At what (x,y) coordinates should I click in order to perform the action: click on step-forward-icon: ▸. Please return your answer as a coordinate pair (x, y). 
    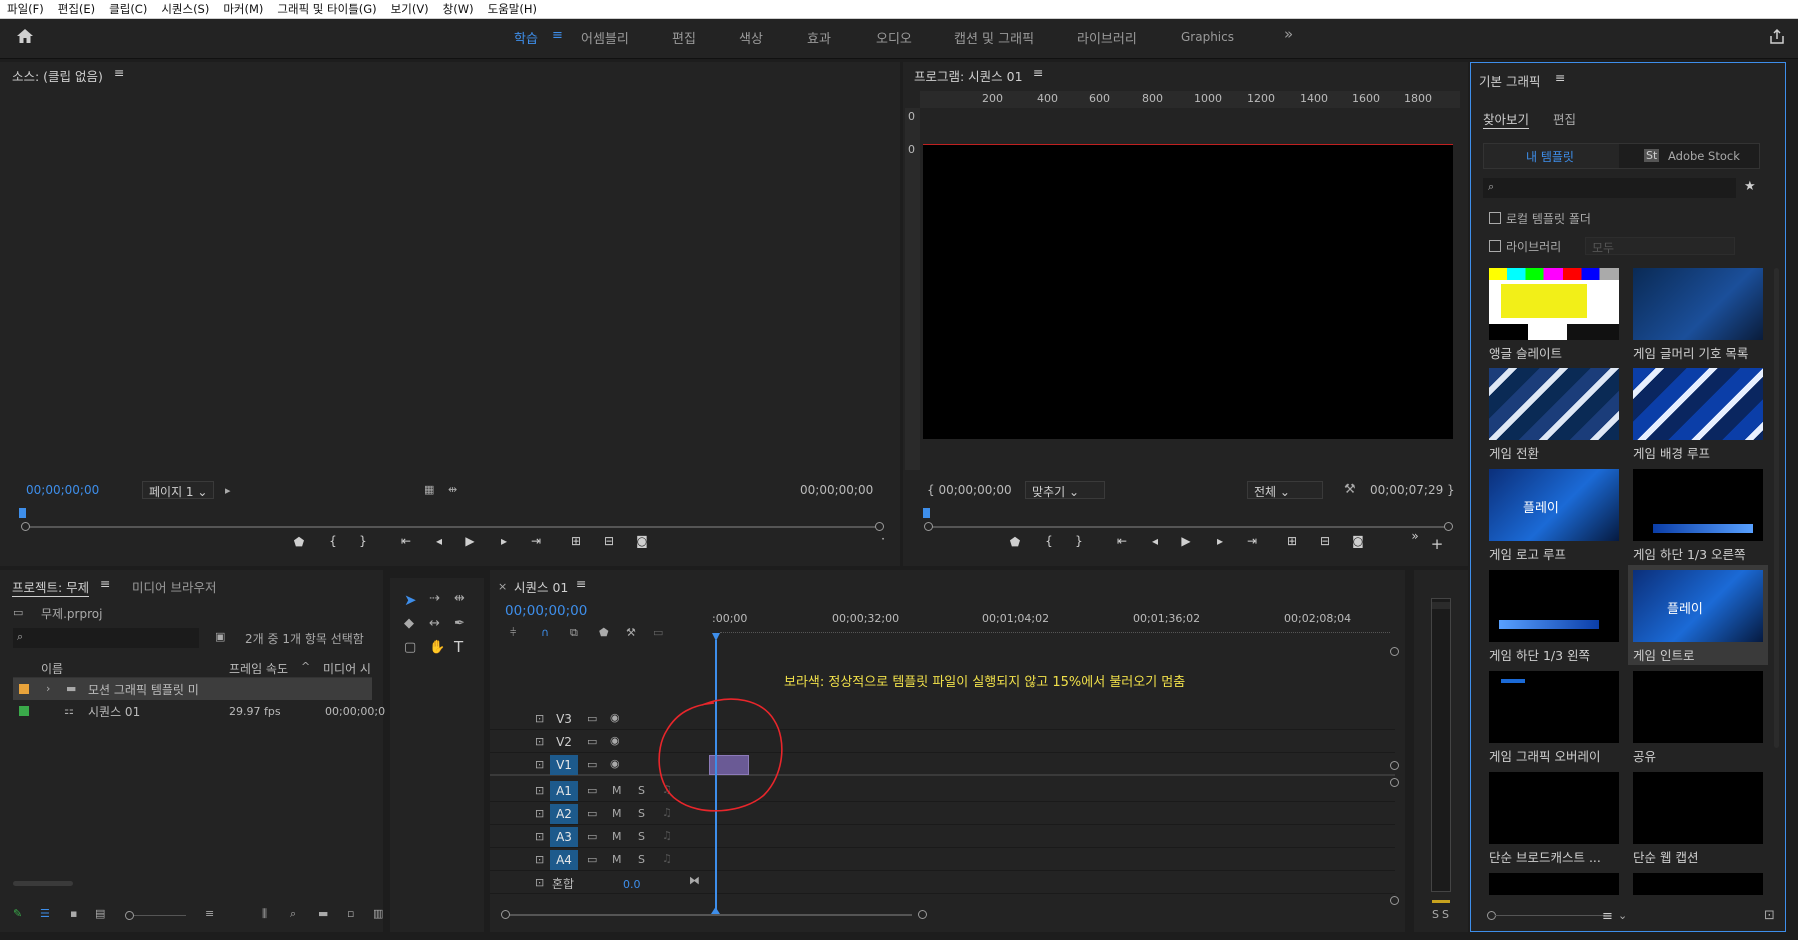
    Looking at the image, I should click on (1220, 541).